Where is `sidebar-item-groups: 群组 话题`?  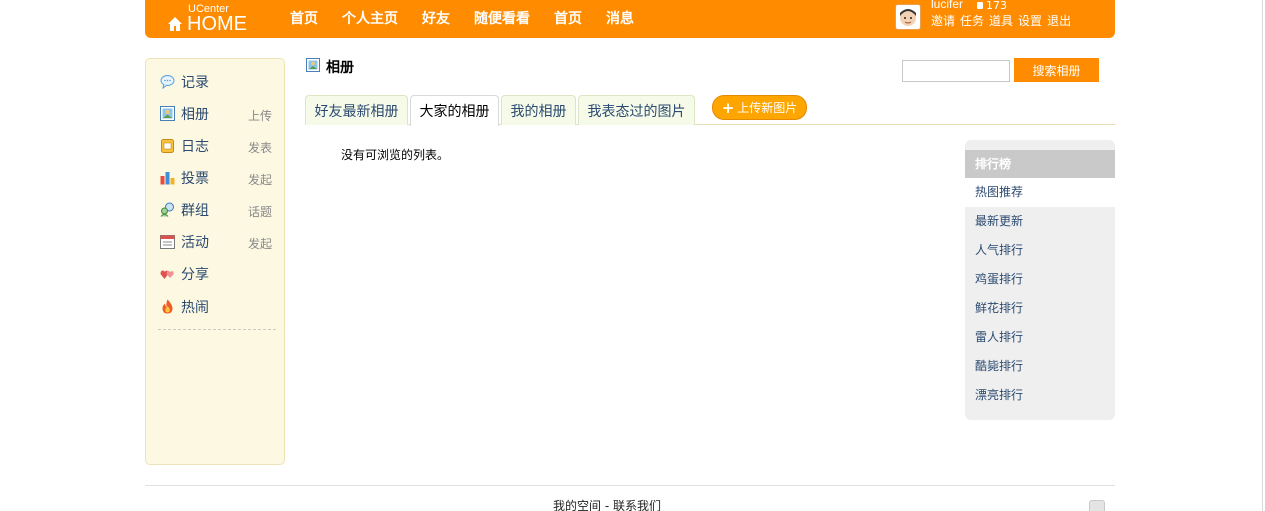 sidebar-item-groups: 群组 话题 is located at coordinates (216, 209).